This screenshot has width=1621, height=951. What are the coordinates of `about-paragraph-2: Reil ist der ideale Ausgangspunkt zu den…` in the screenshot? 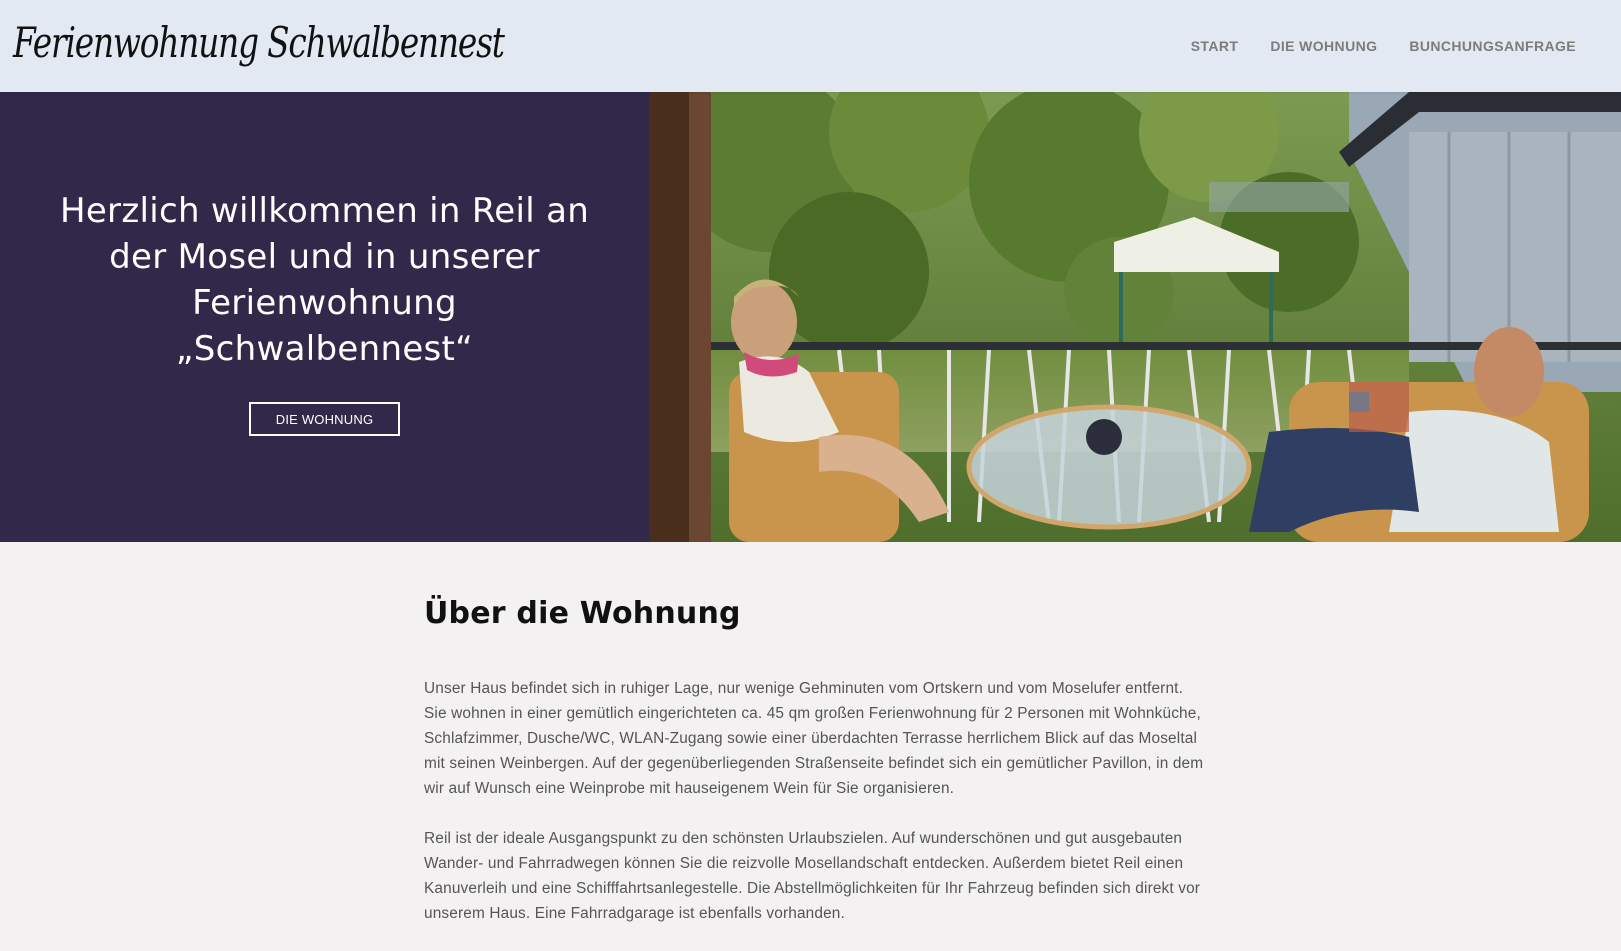 It's located at (812, 876).